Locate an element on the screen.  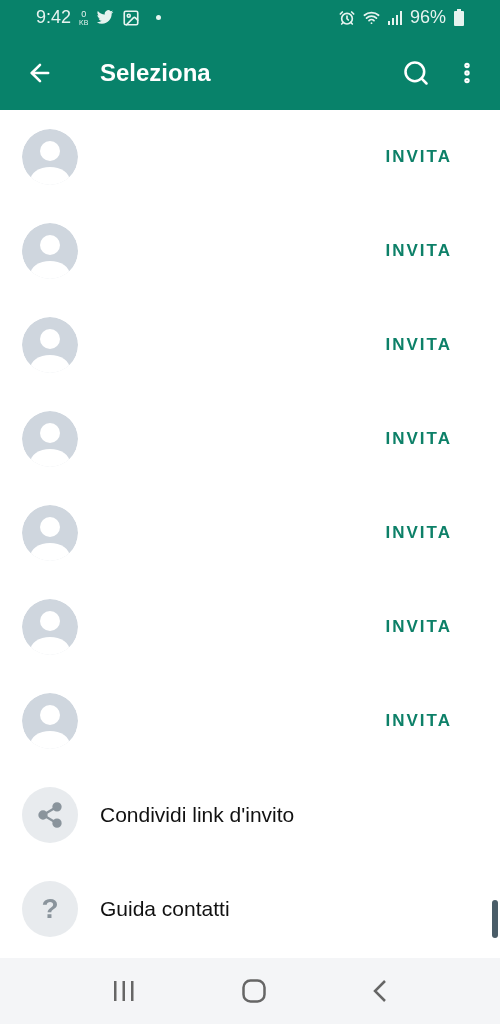
screen-title: Seleziona is located at coordinates (155, 72).